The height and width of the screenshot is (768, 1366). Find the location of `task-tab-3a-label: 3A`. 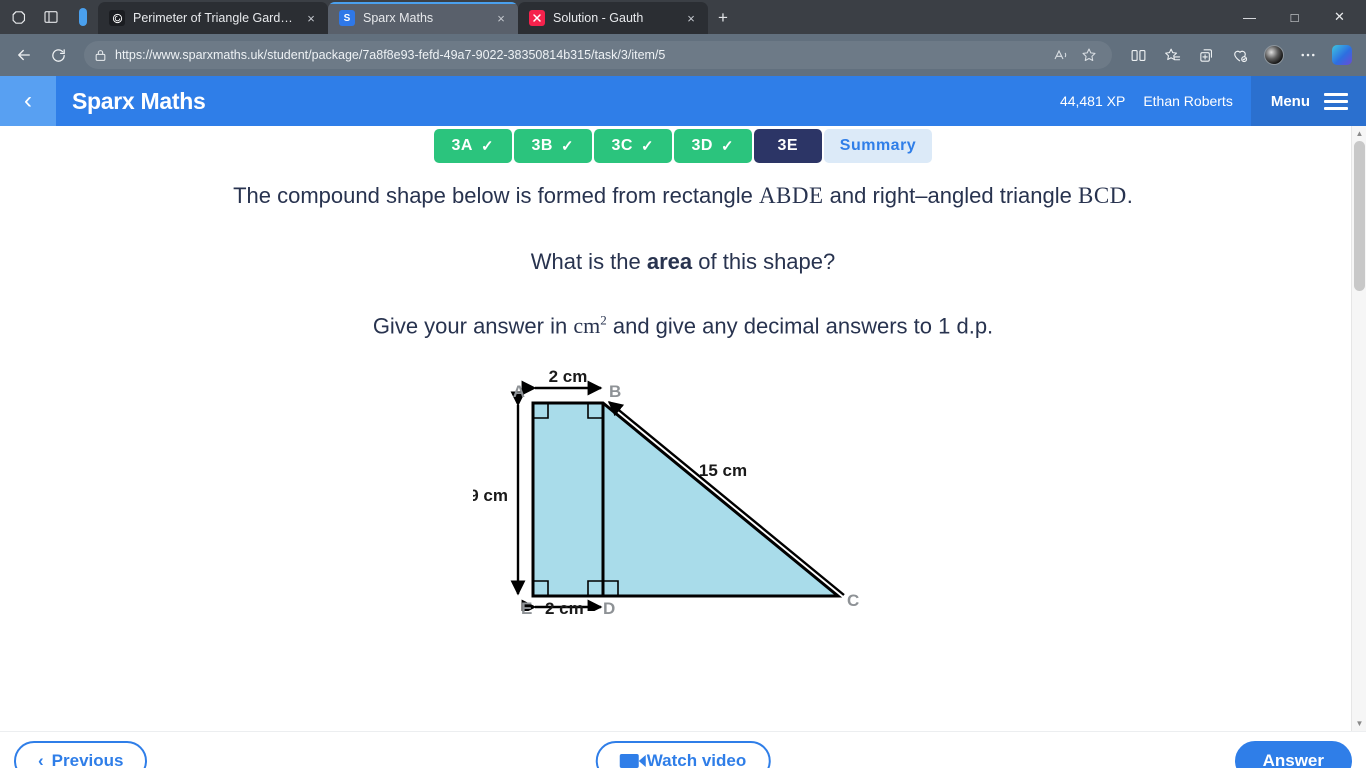

task-tab-3a-label: 3A is located at coordinates (462, 145).